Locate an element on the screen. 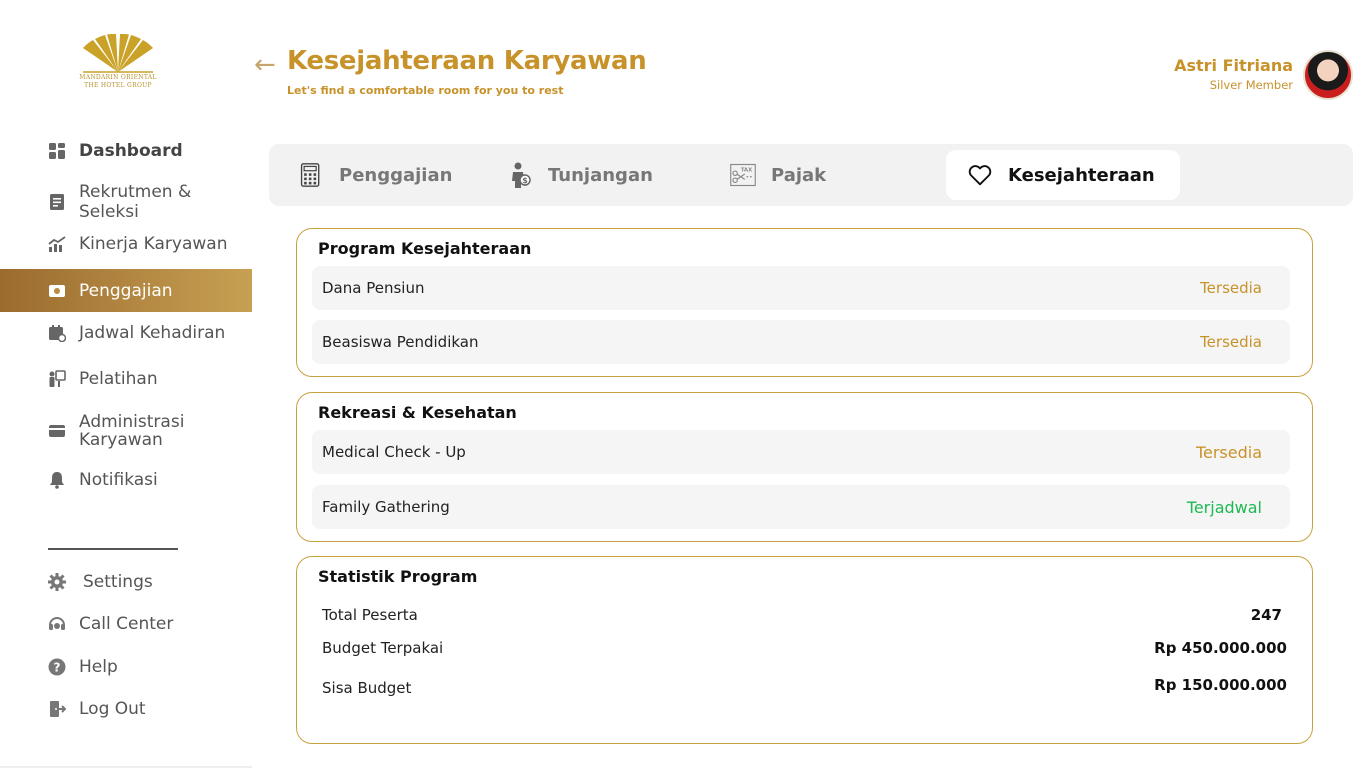 The height and width of the screenshot is (768, 1366). sidebar-item-kinerja: Kinerja Karyawan is located at coordinates (126, 244).